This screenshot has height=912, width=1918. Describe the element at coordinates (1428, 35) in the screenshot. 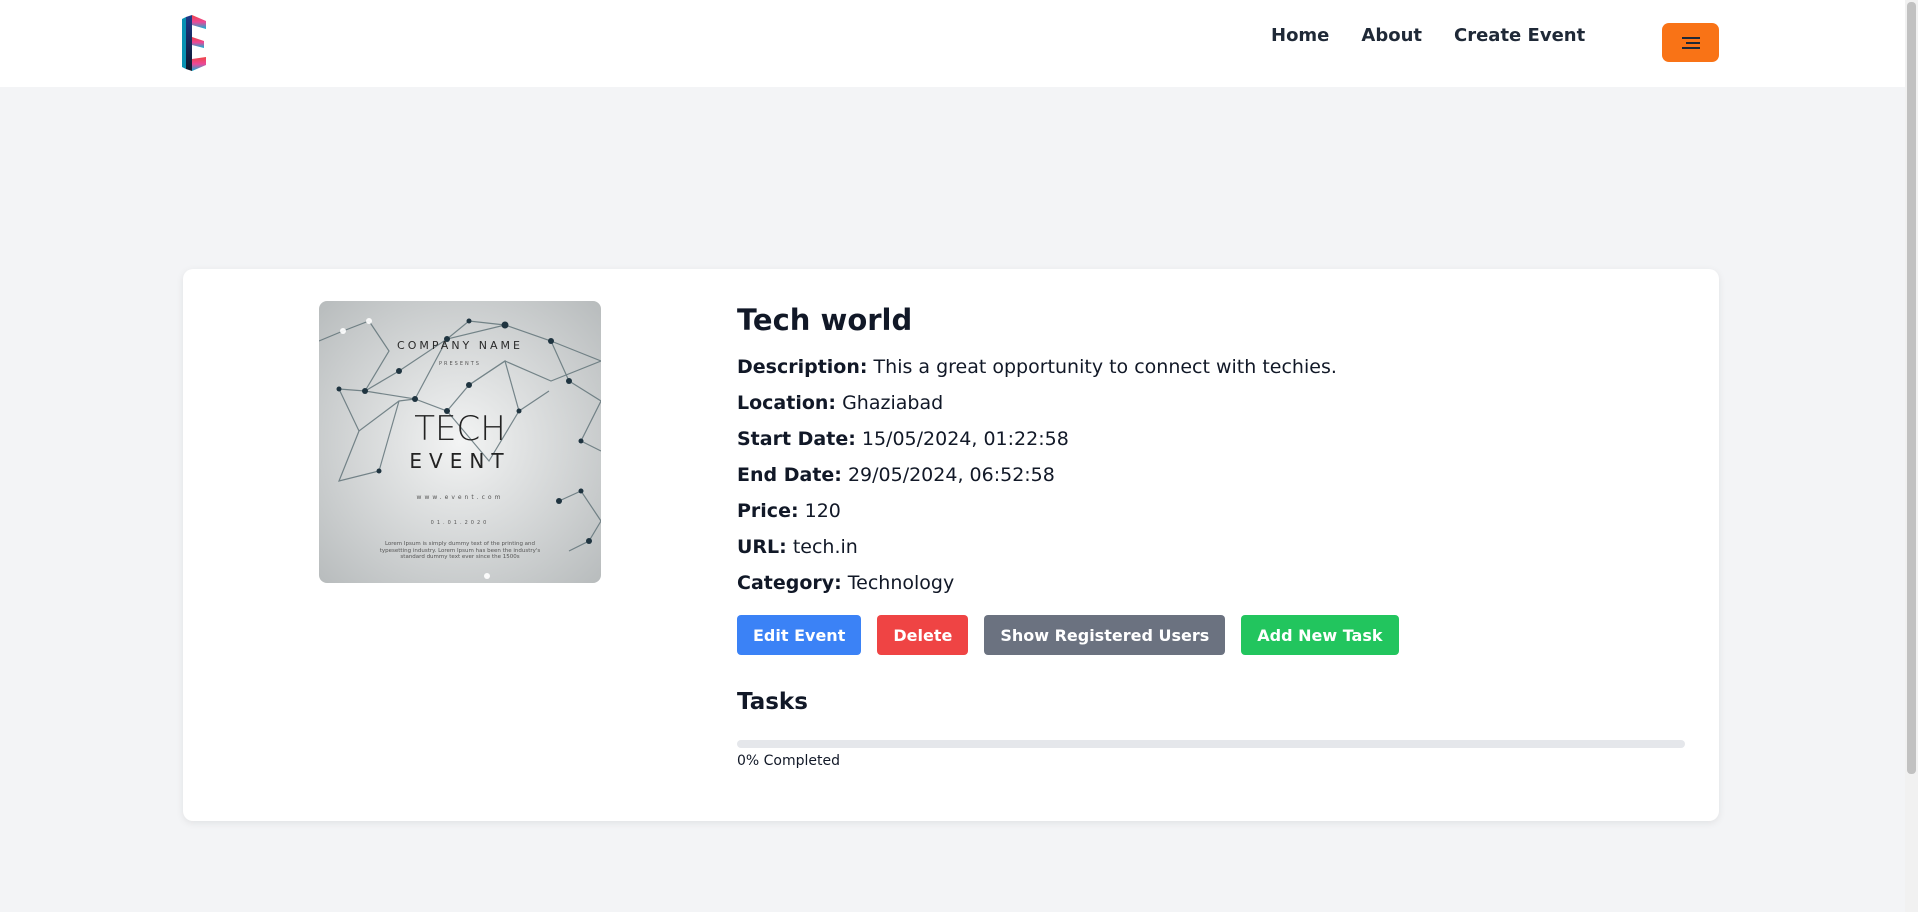

I see `nav-links: Home About Create Event` at that location.